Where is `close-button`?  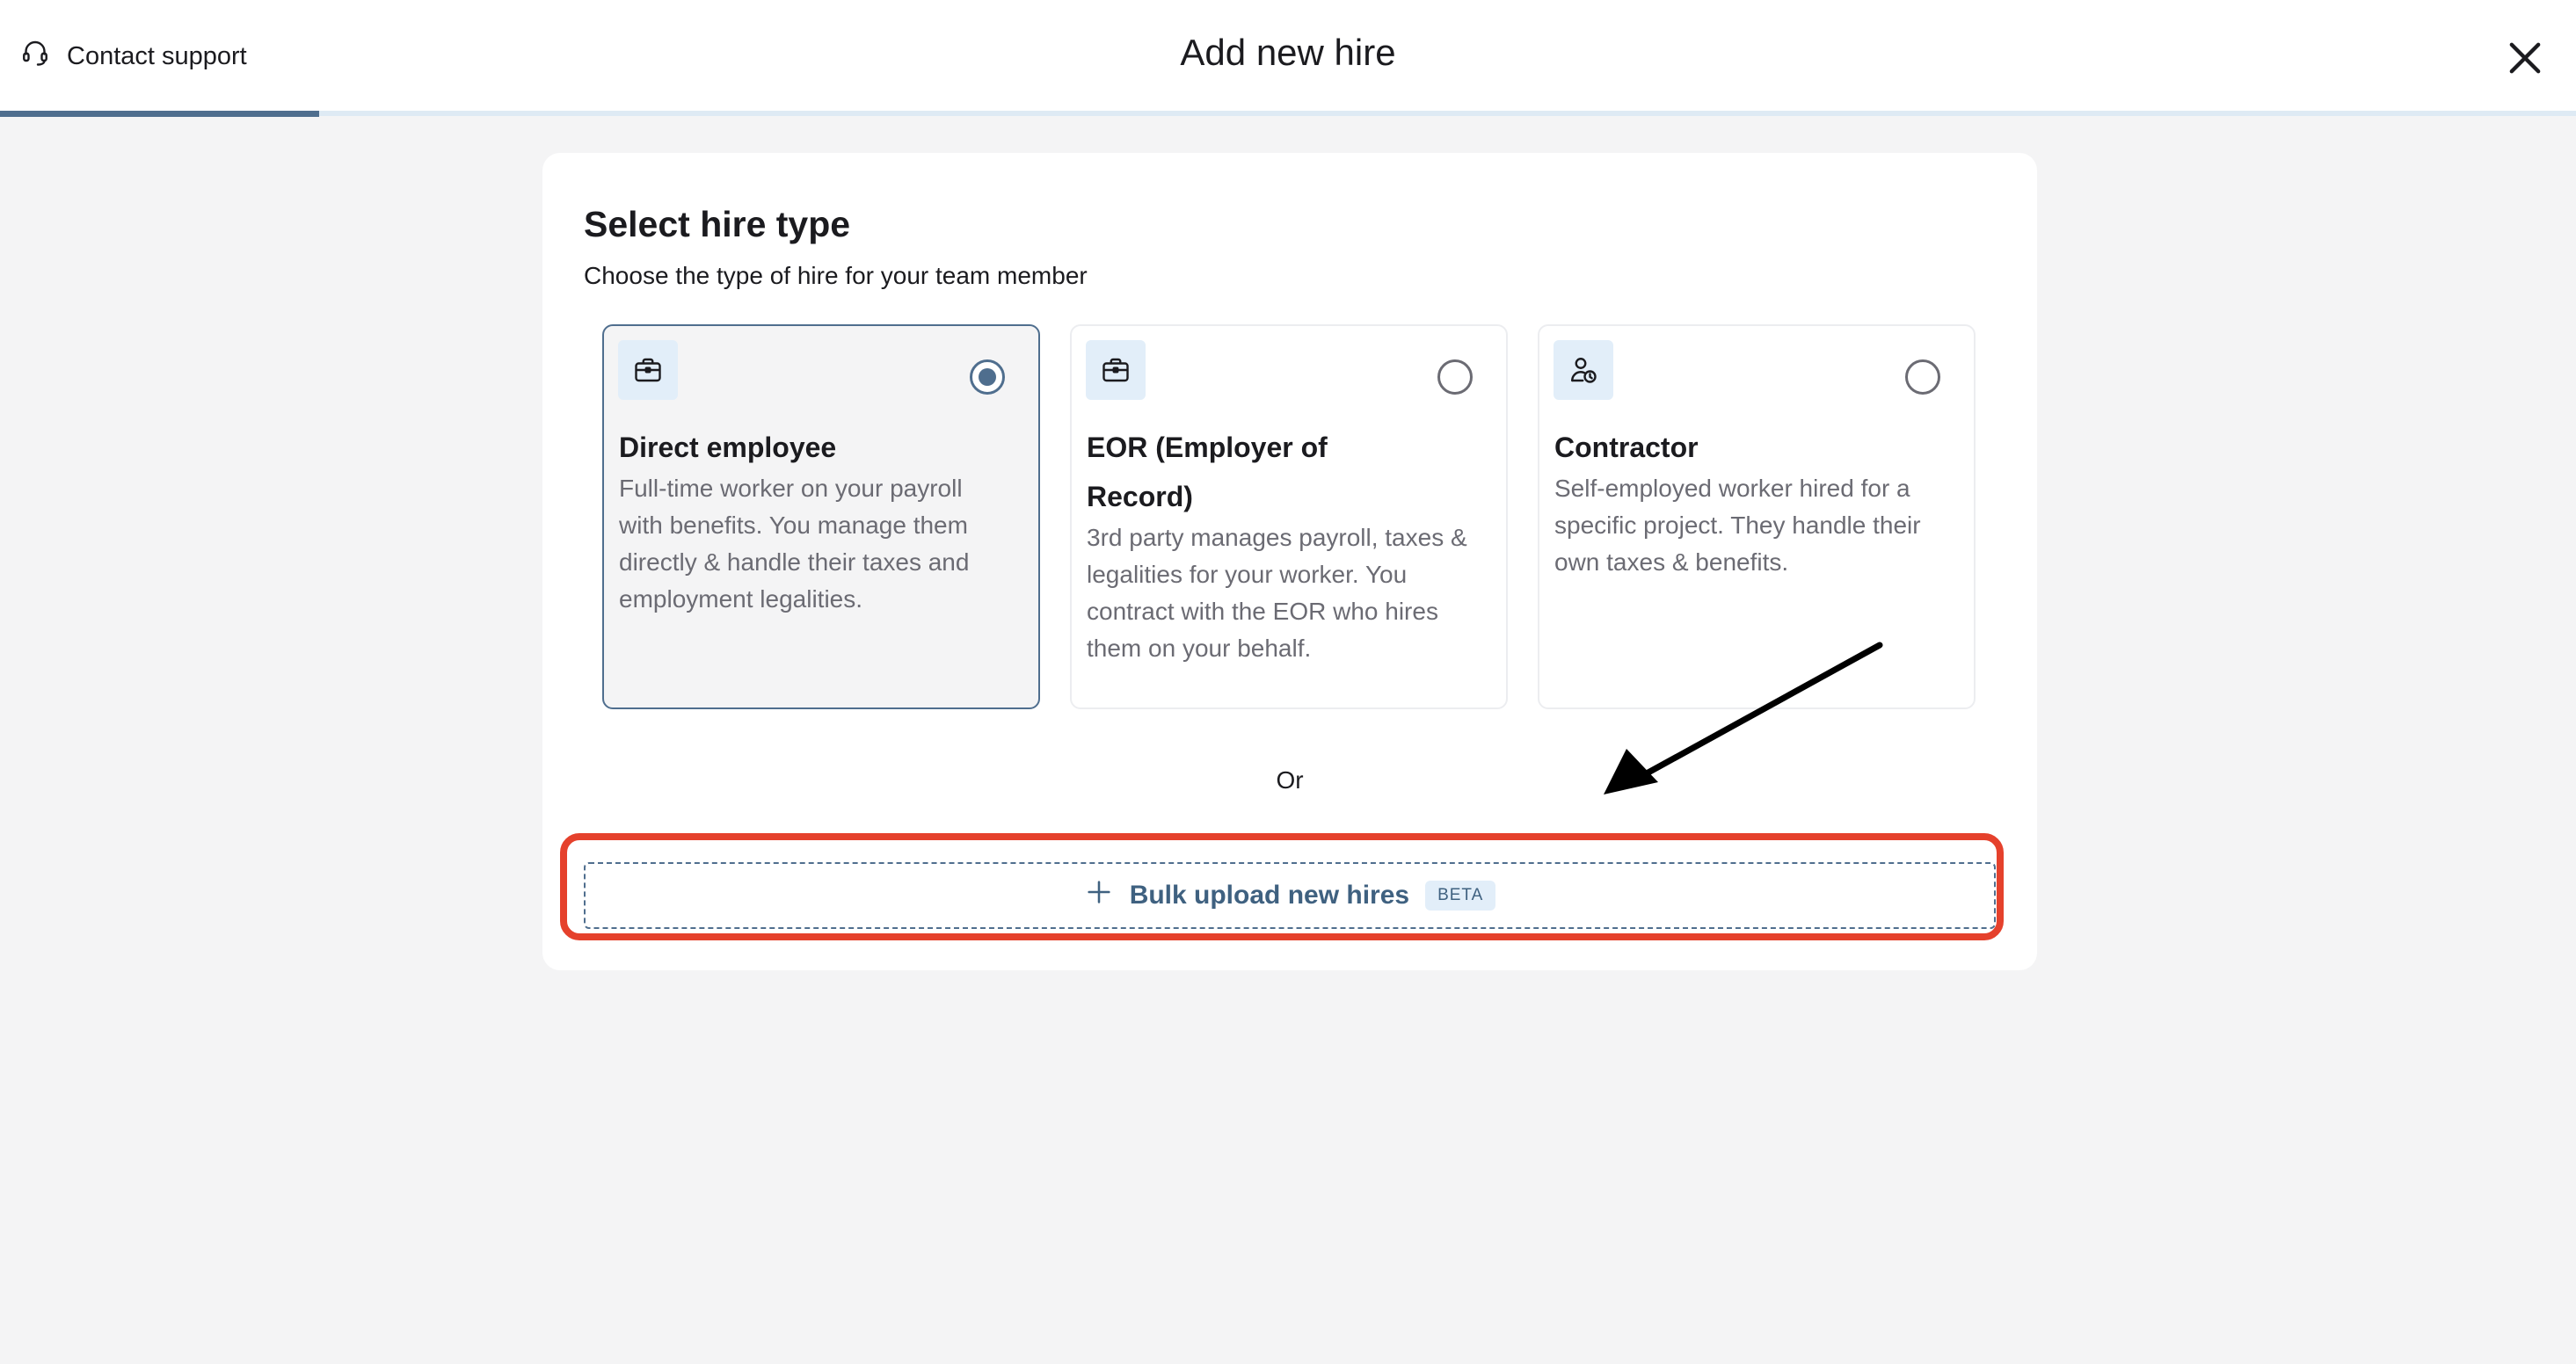
close-button is located at coordinates (2525, 58).